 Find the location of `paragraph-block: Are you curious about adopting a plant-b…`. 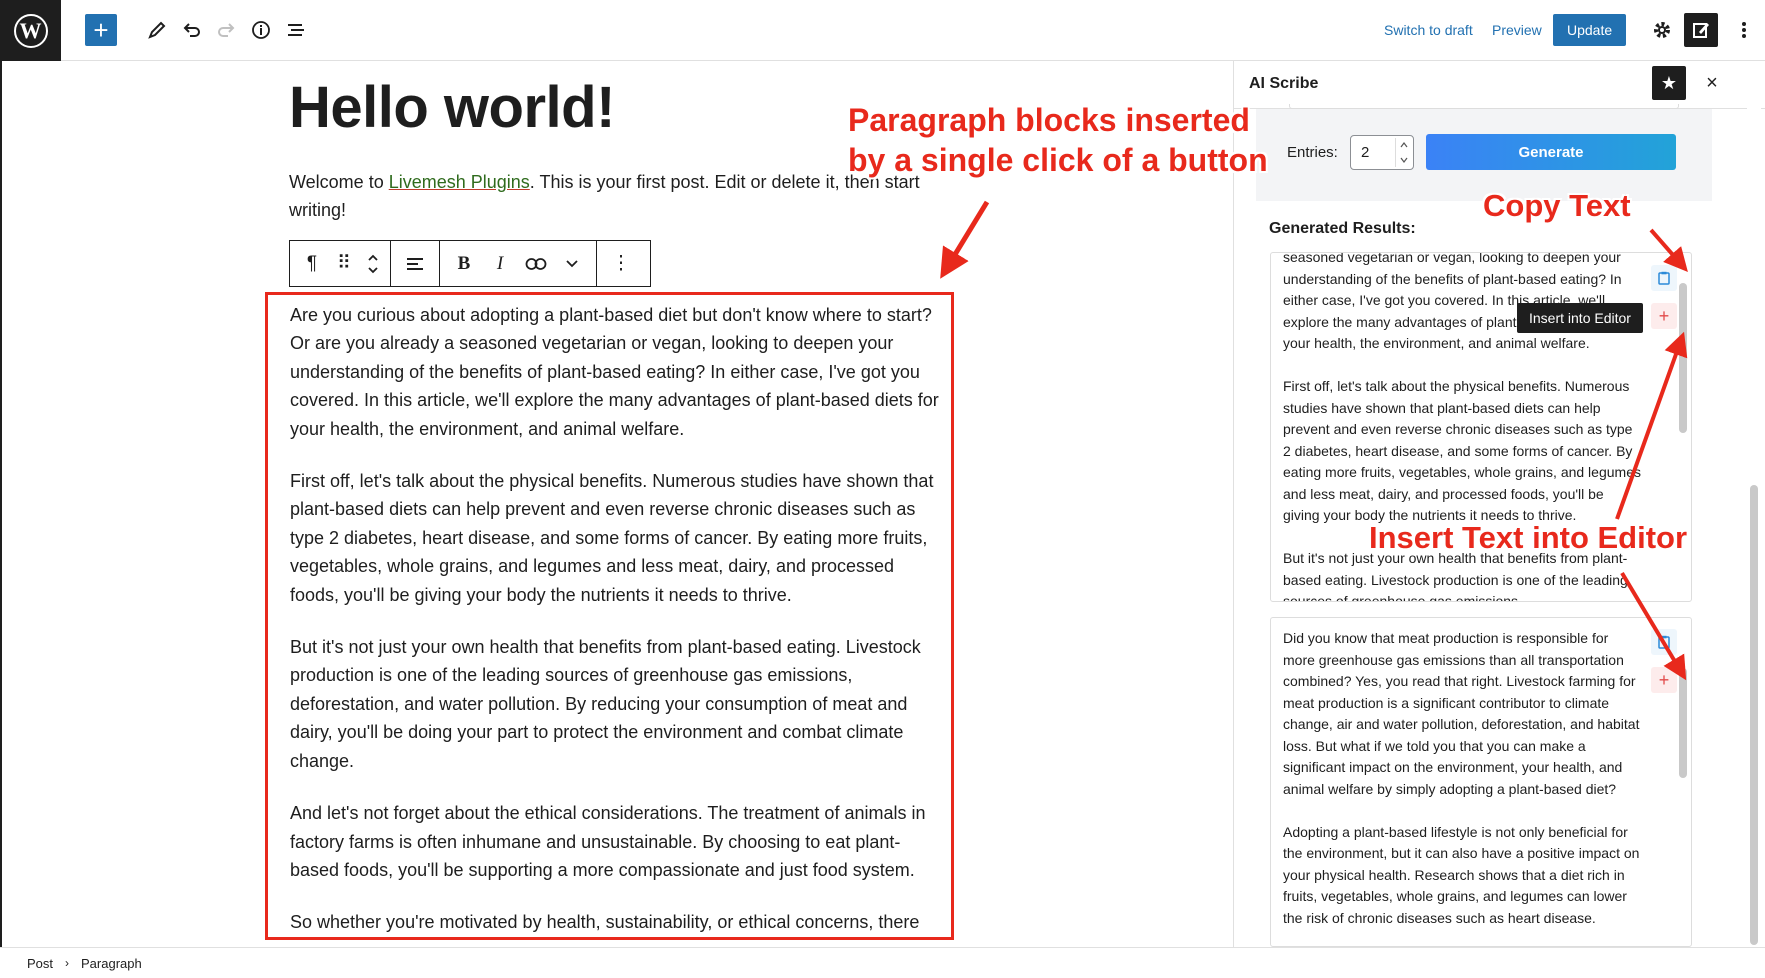

paragraph-block: Are you curious about adopting a plant-b… is located at coordinates (615, 372).